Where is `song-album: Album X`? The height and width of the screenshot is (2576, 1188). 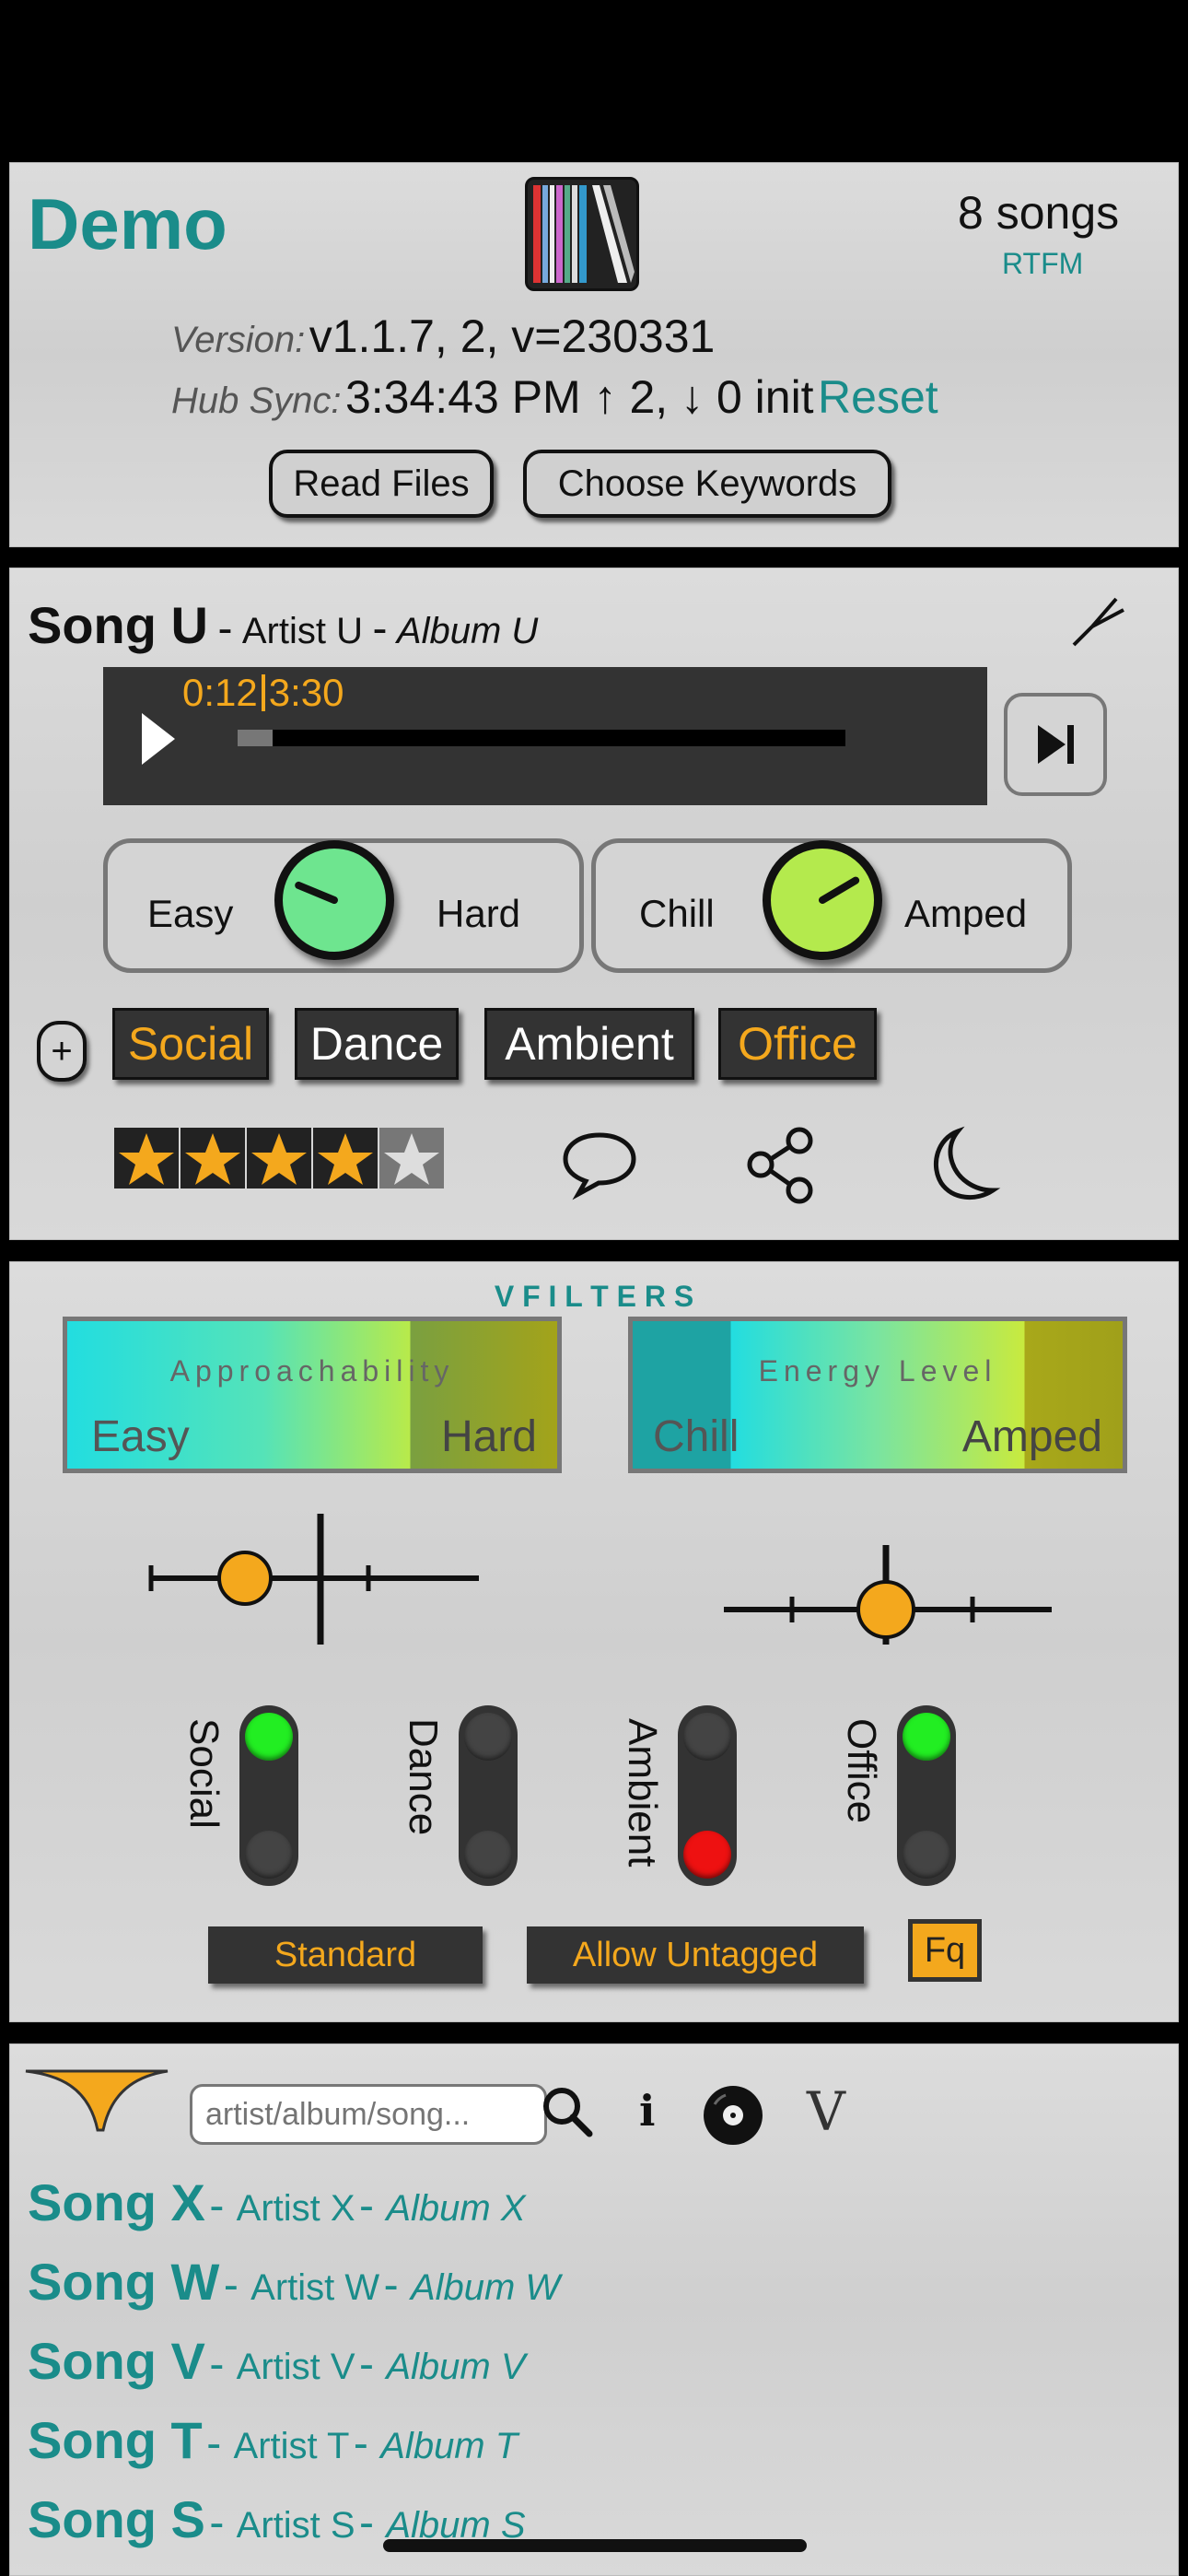 song-album: Album X is located at coordinates (456, 2208).